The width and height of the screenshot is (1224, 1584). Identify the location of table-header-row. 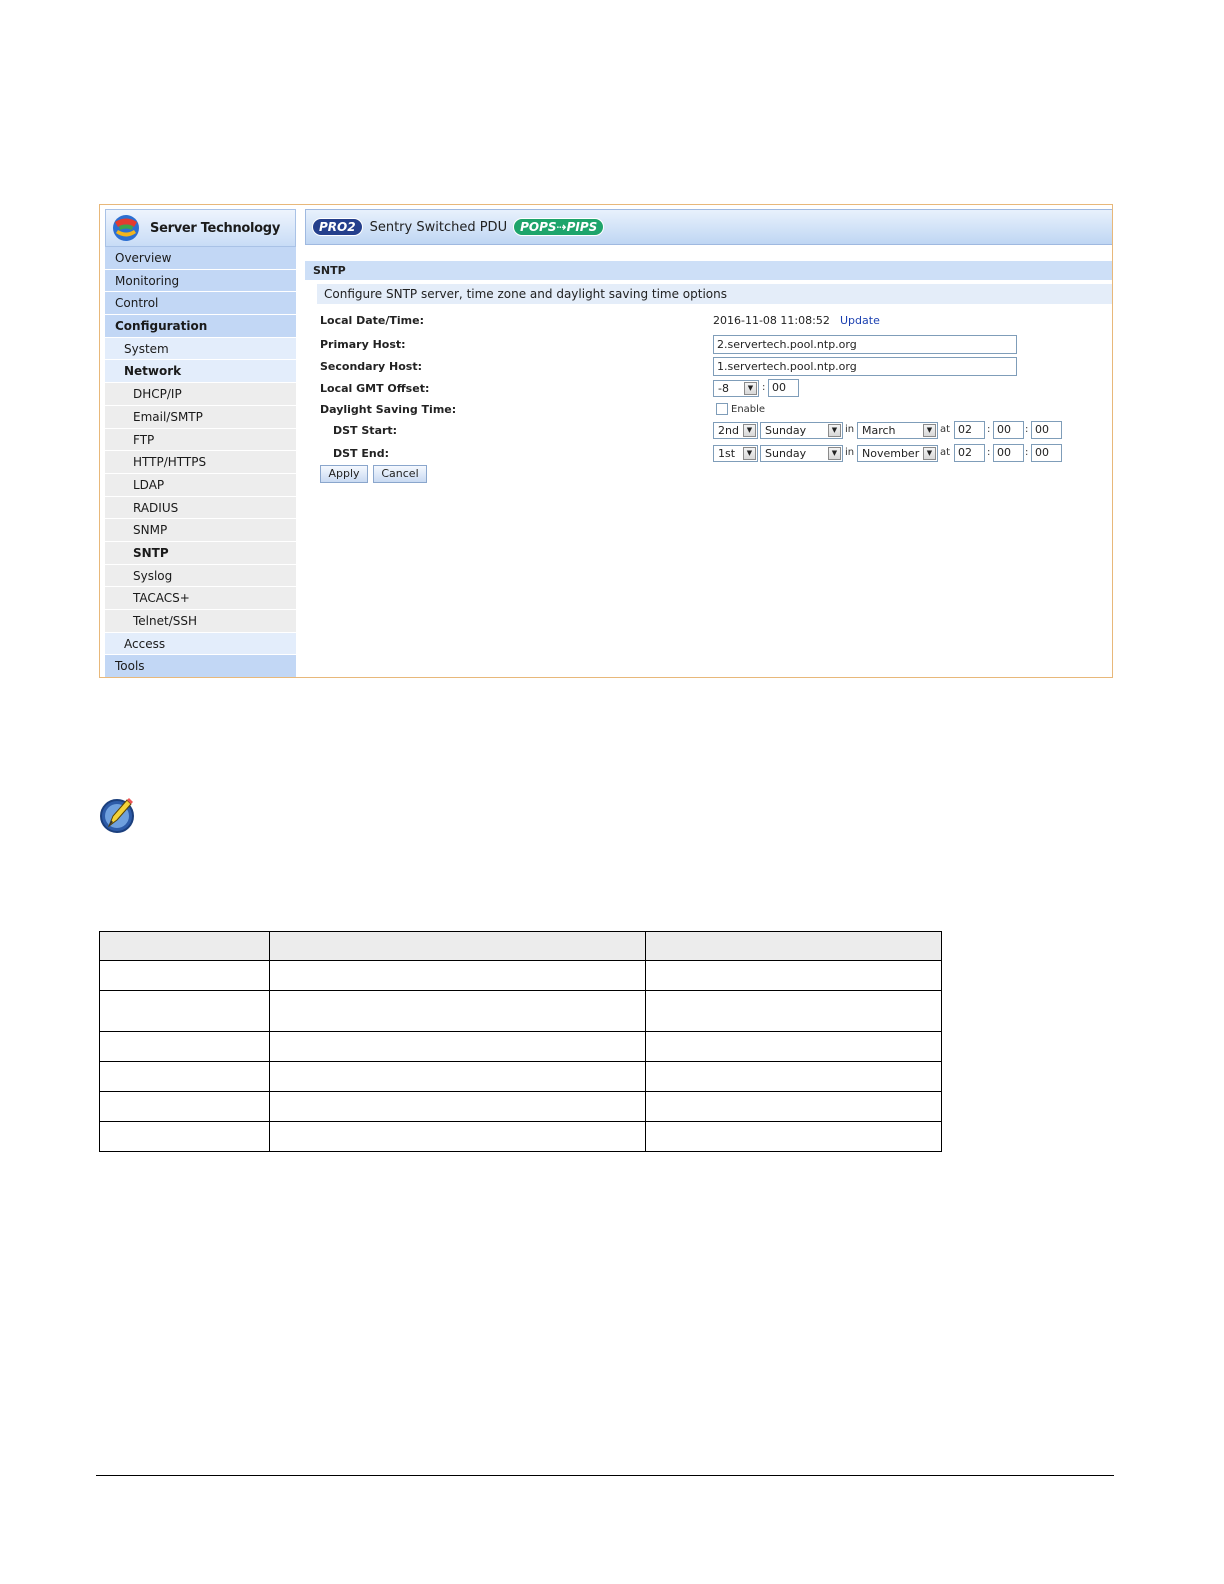
(520, 946).